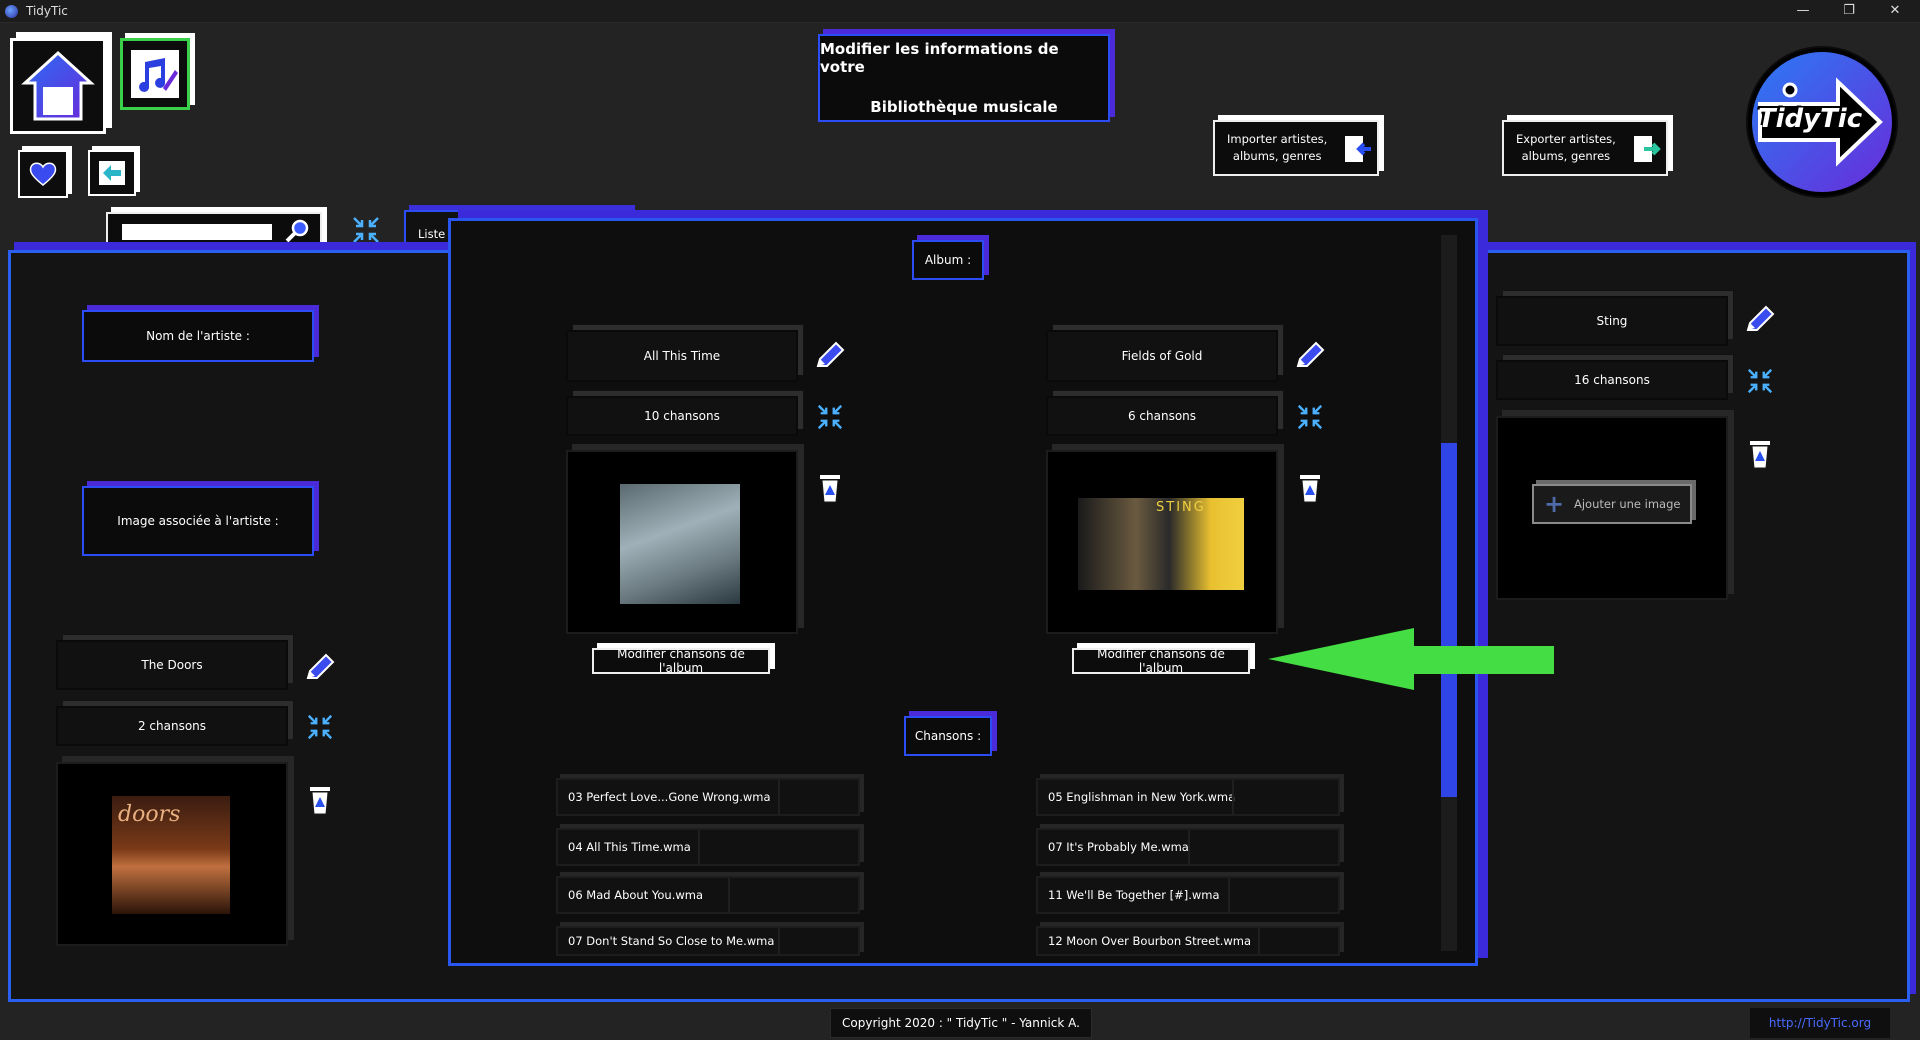 Image resolution: width=1920 pixels, height=1040 pixels. Describe the element at coordinates (1566, 139) in the screenshot. I see `export-label-line1: Exporter artistes,` at that location.